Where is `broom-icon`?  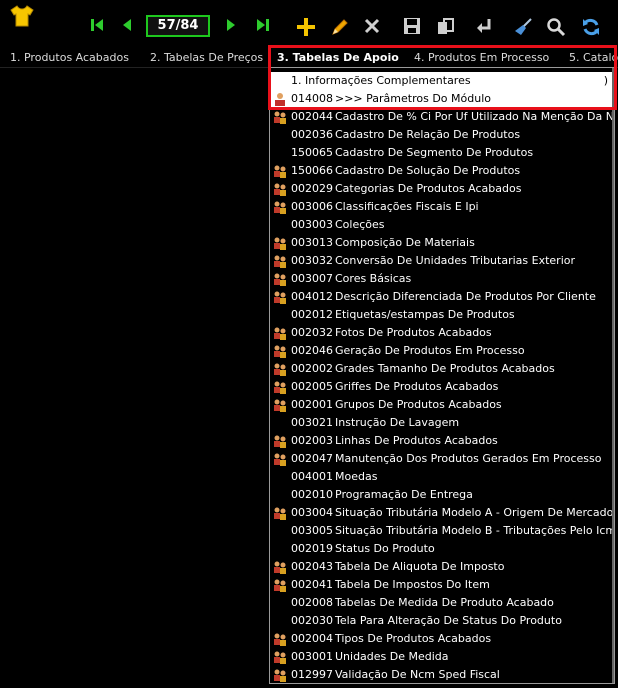
broom-icon is located at coordinates (523, 26).